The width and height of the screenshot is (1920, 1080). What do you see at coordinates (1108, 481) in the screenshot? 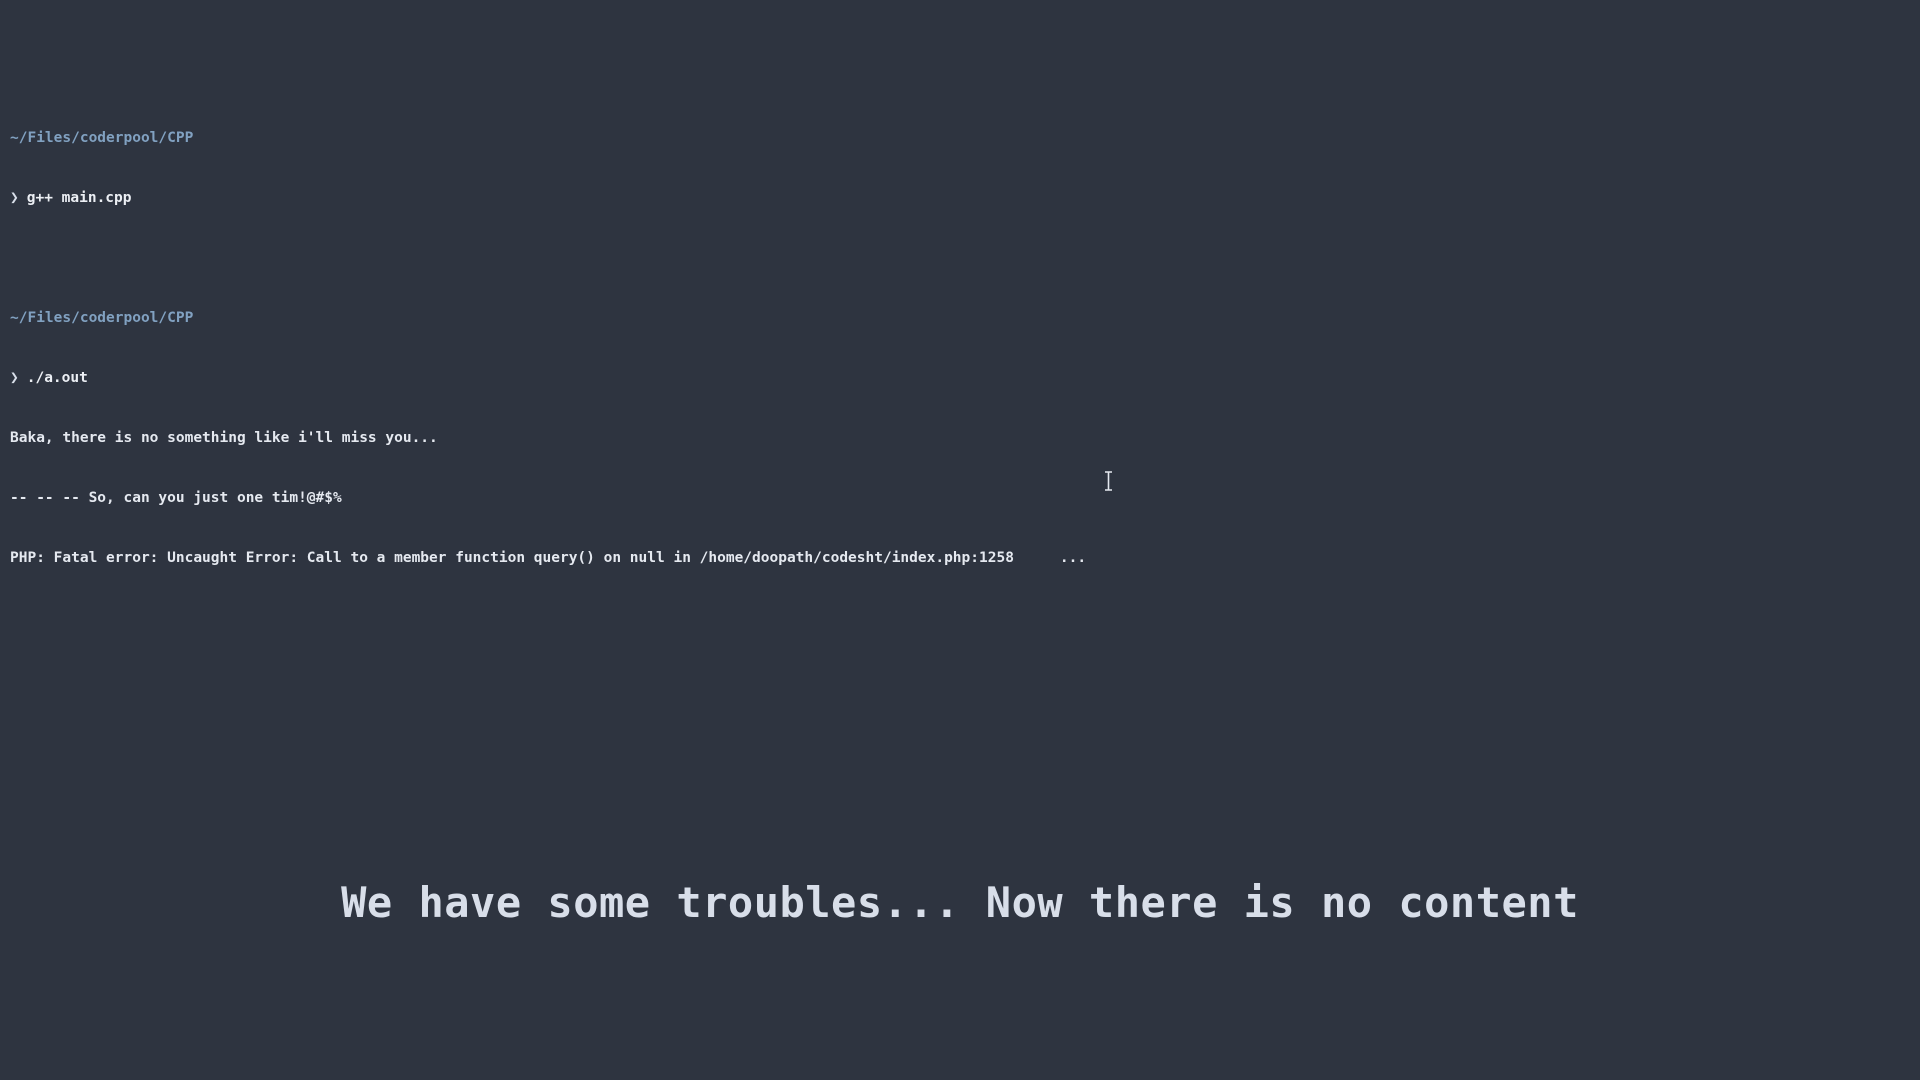
I see `text-cursor-icon` at bounding box center [1108, 481].